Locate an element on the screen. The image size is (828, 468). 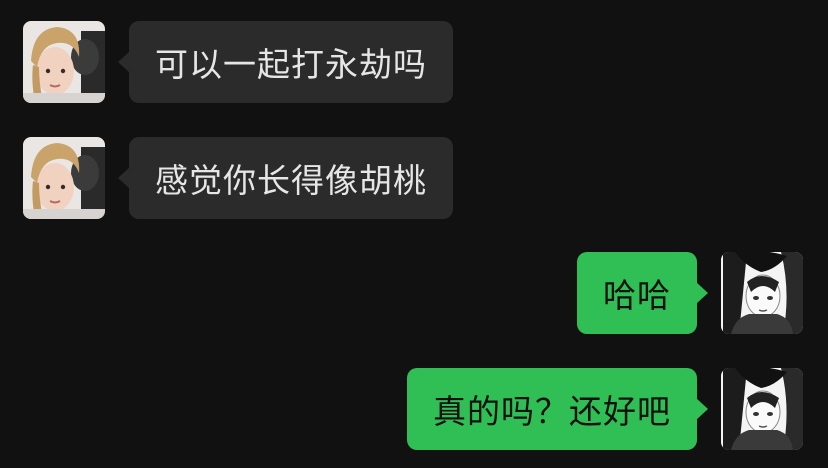
message-bubble-outgoing: 真的吗？还好吧 is located at coordinates (557, 409).